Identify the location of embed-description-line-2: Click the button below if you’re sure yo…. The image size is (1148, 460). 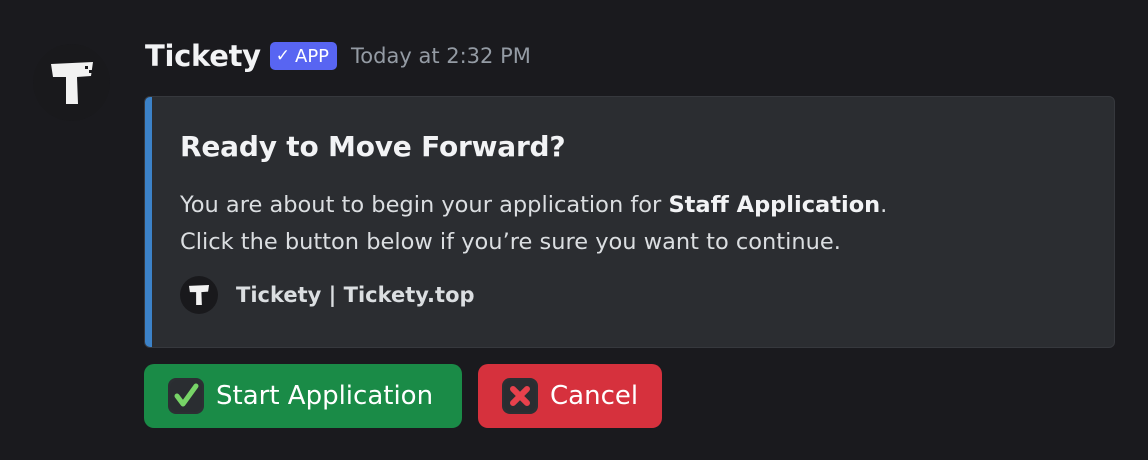
(510, 242).